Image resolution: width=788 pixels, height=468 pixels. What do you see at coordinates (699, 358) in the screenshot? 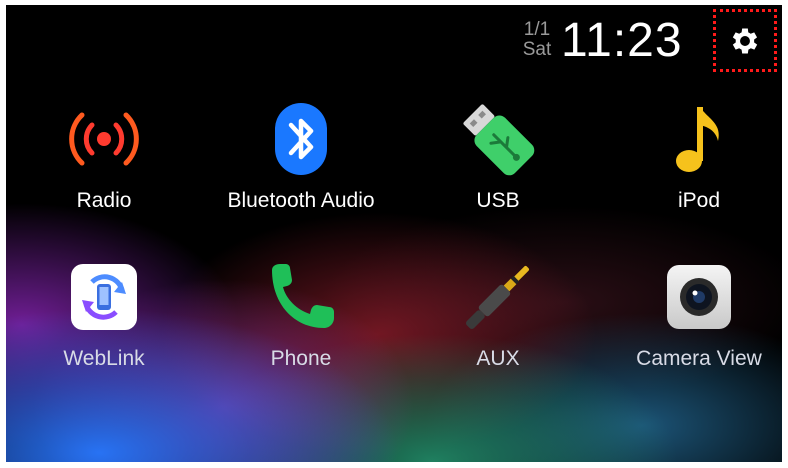
I see `app-label: Camera View` at bounding box center [699, 358].